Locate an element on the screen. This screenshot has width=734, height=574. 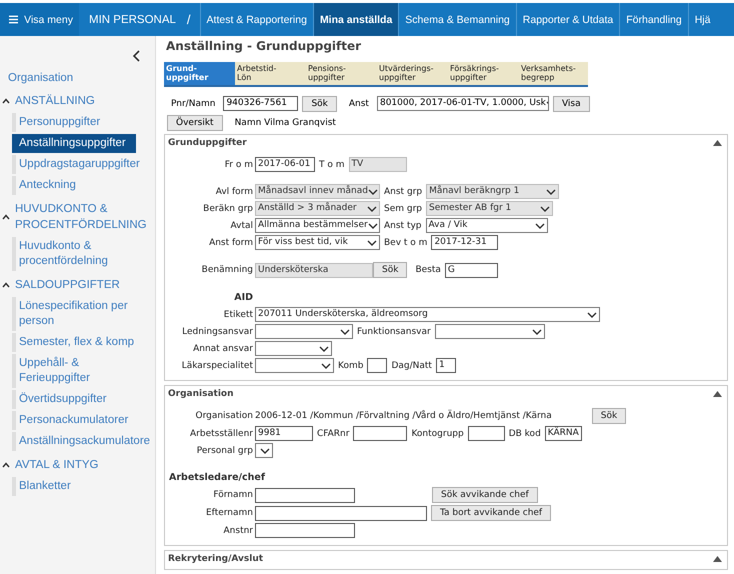
nav-tab: Schema & Bemanning is located at coordinates (457, 19).